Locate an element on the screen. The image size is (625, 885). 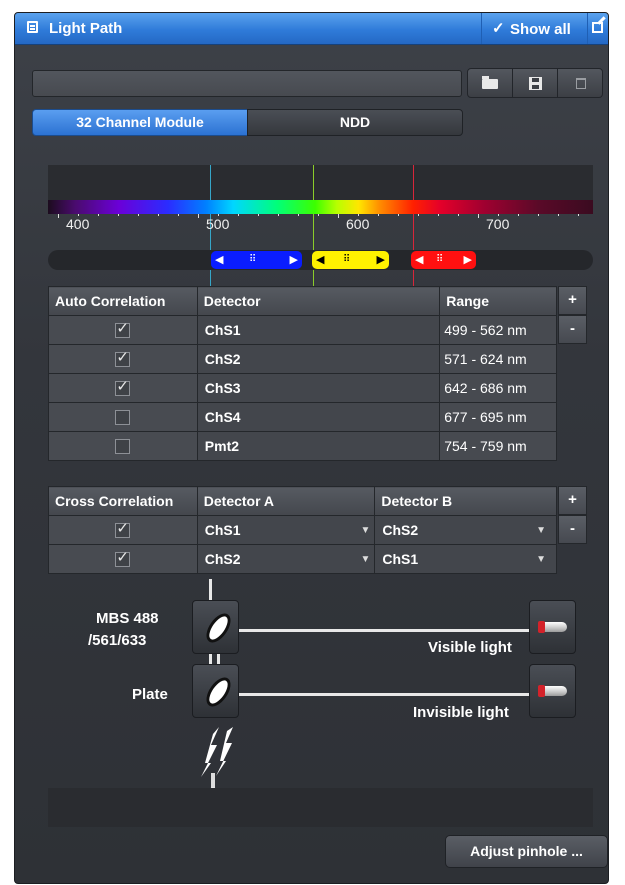
remove-detector-button: - is located at coordinates (572, 329).